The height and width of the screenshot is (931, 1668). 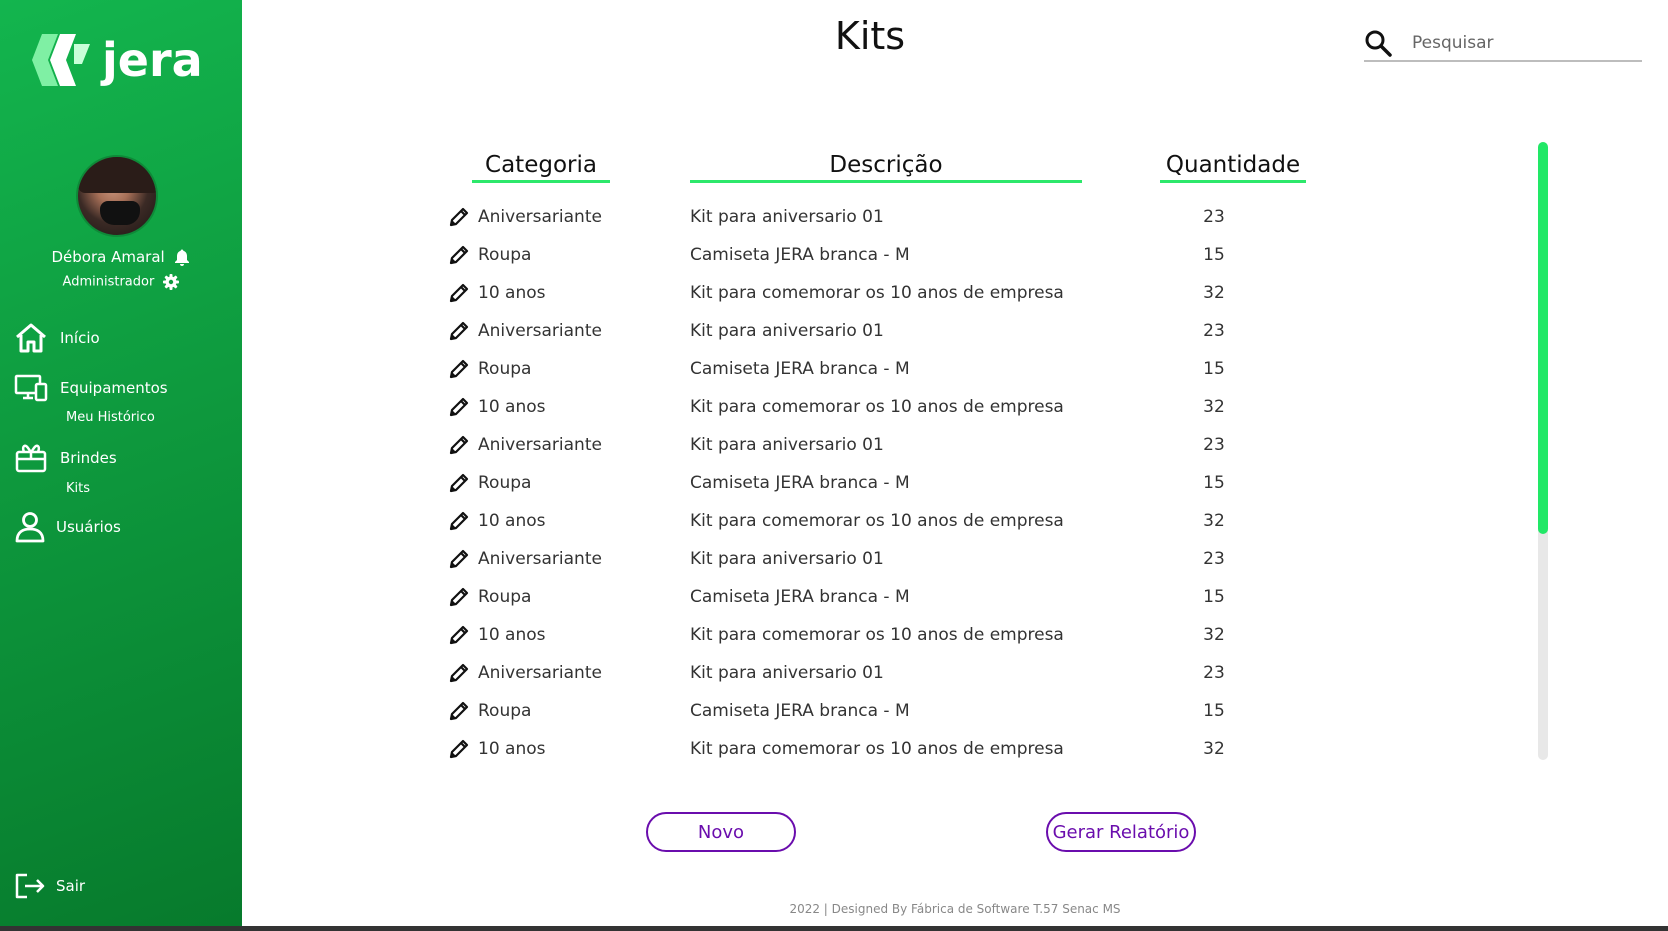 What do you see at coordinates (71, 886) in the screenshot?
I see `nav-label-sair: Sair` at bounding box center [71, 886].